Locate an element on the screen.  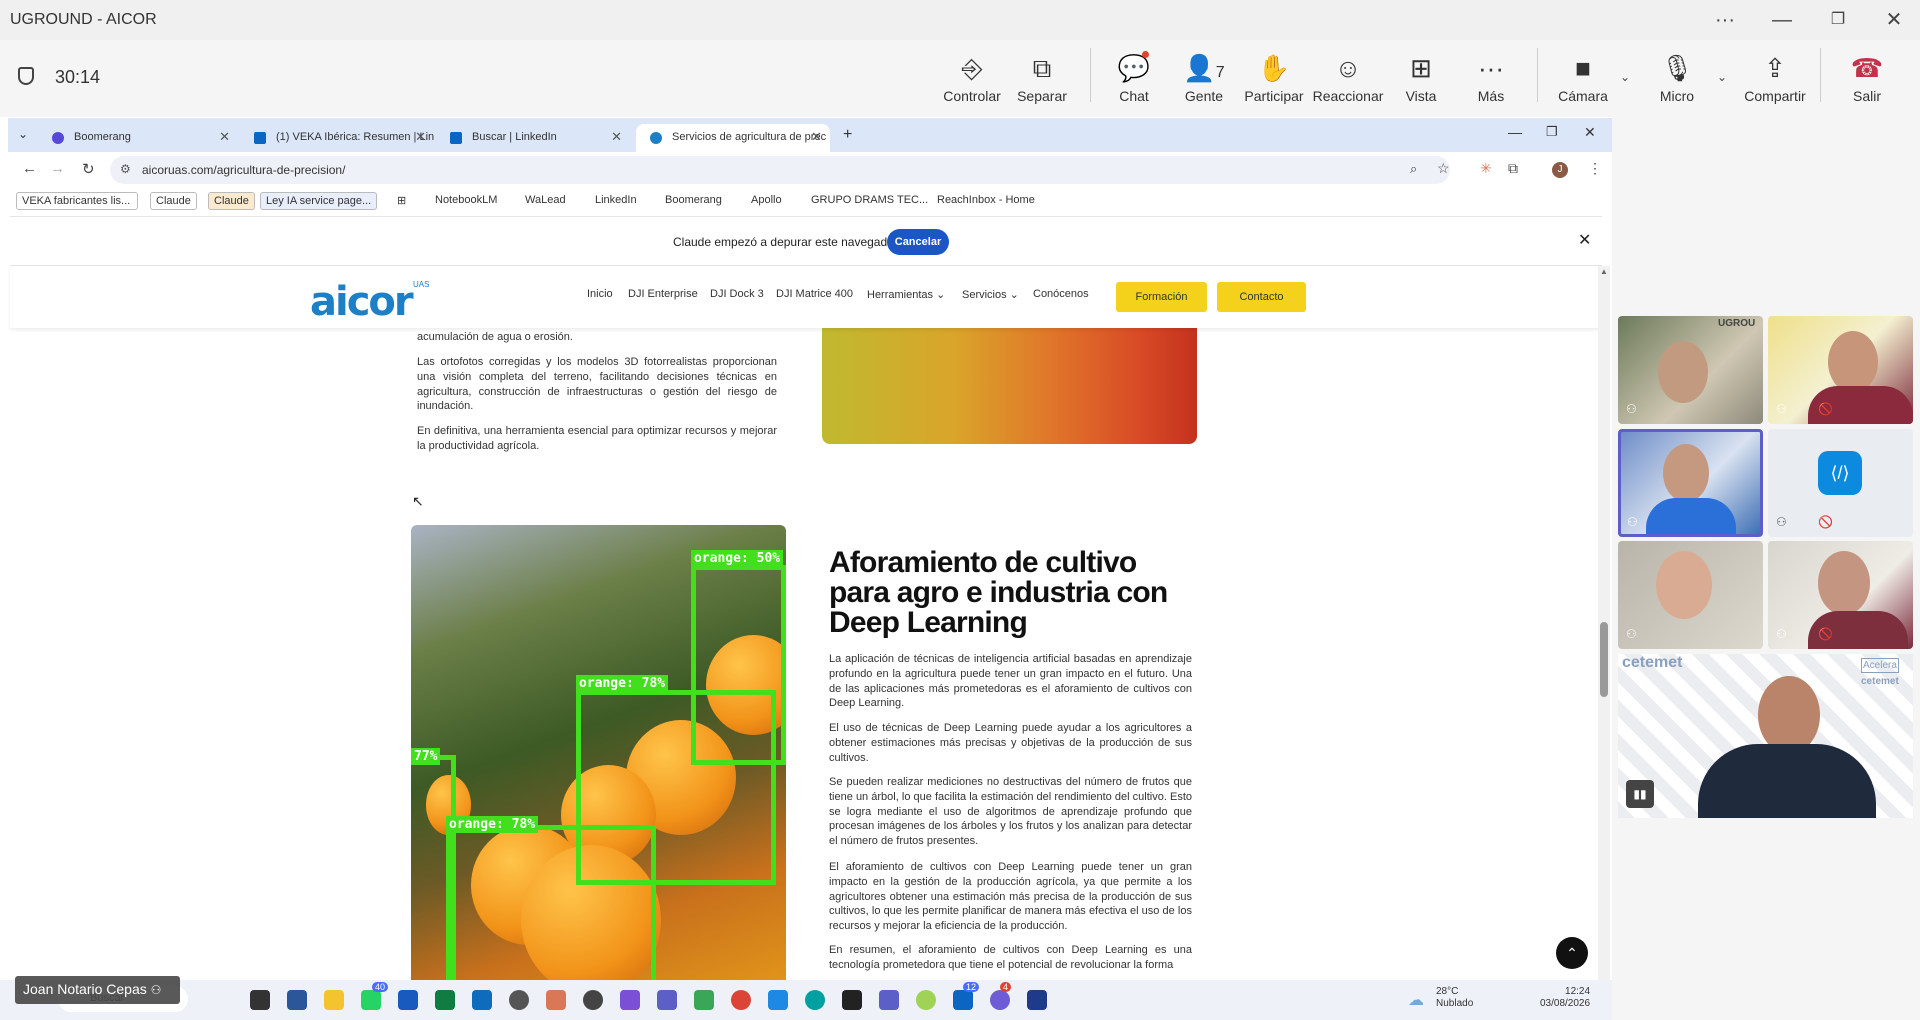
participant-video-off: ⟨/⟩ ⚇ 🚫 is located at coordinates (1840, 483).